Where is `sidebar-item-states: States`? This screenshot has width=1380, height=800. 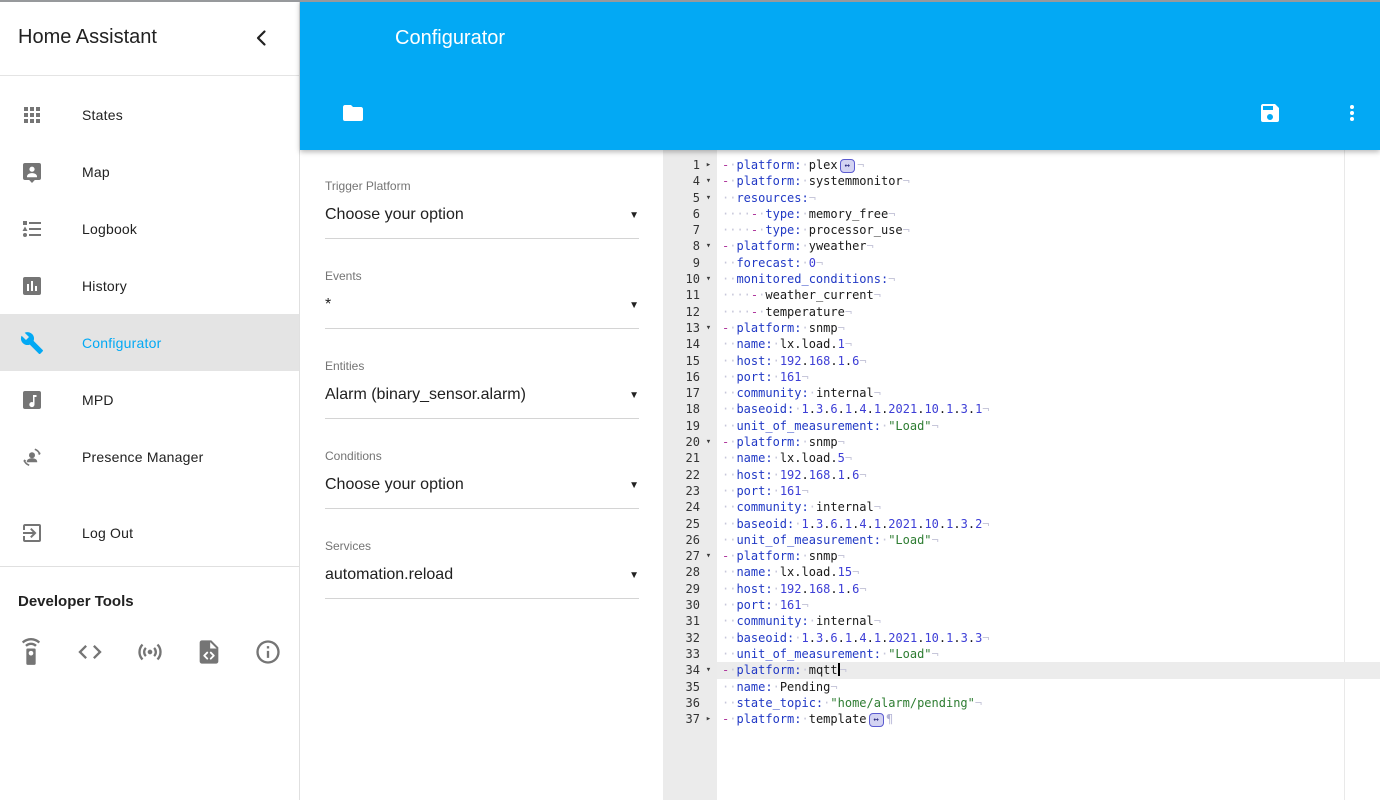 sidebar-item-states: States is located at coordinates (149, 114).